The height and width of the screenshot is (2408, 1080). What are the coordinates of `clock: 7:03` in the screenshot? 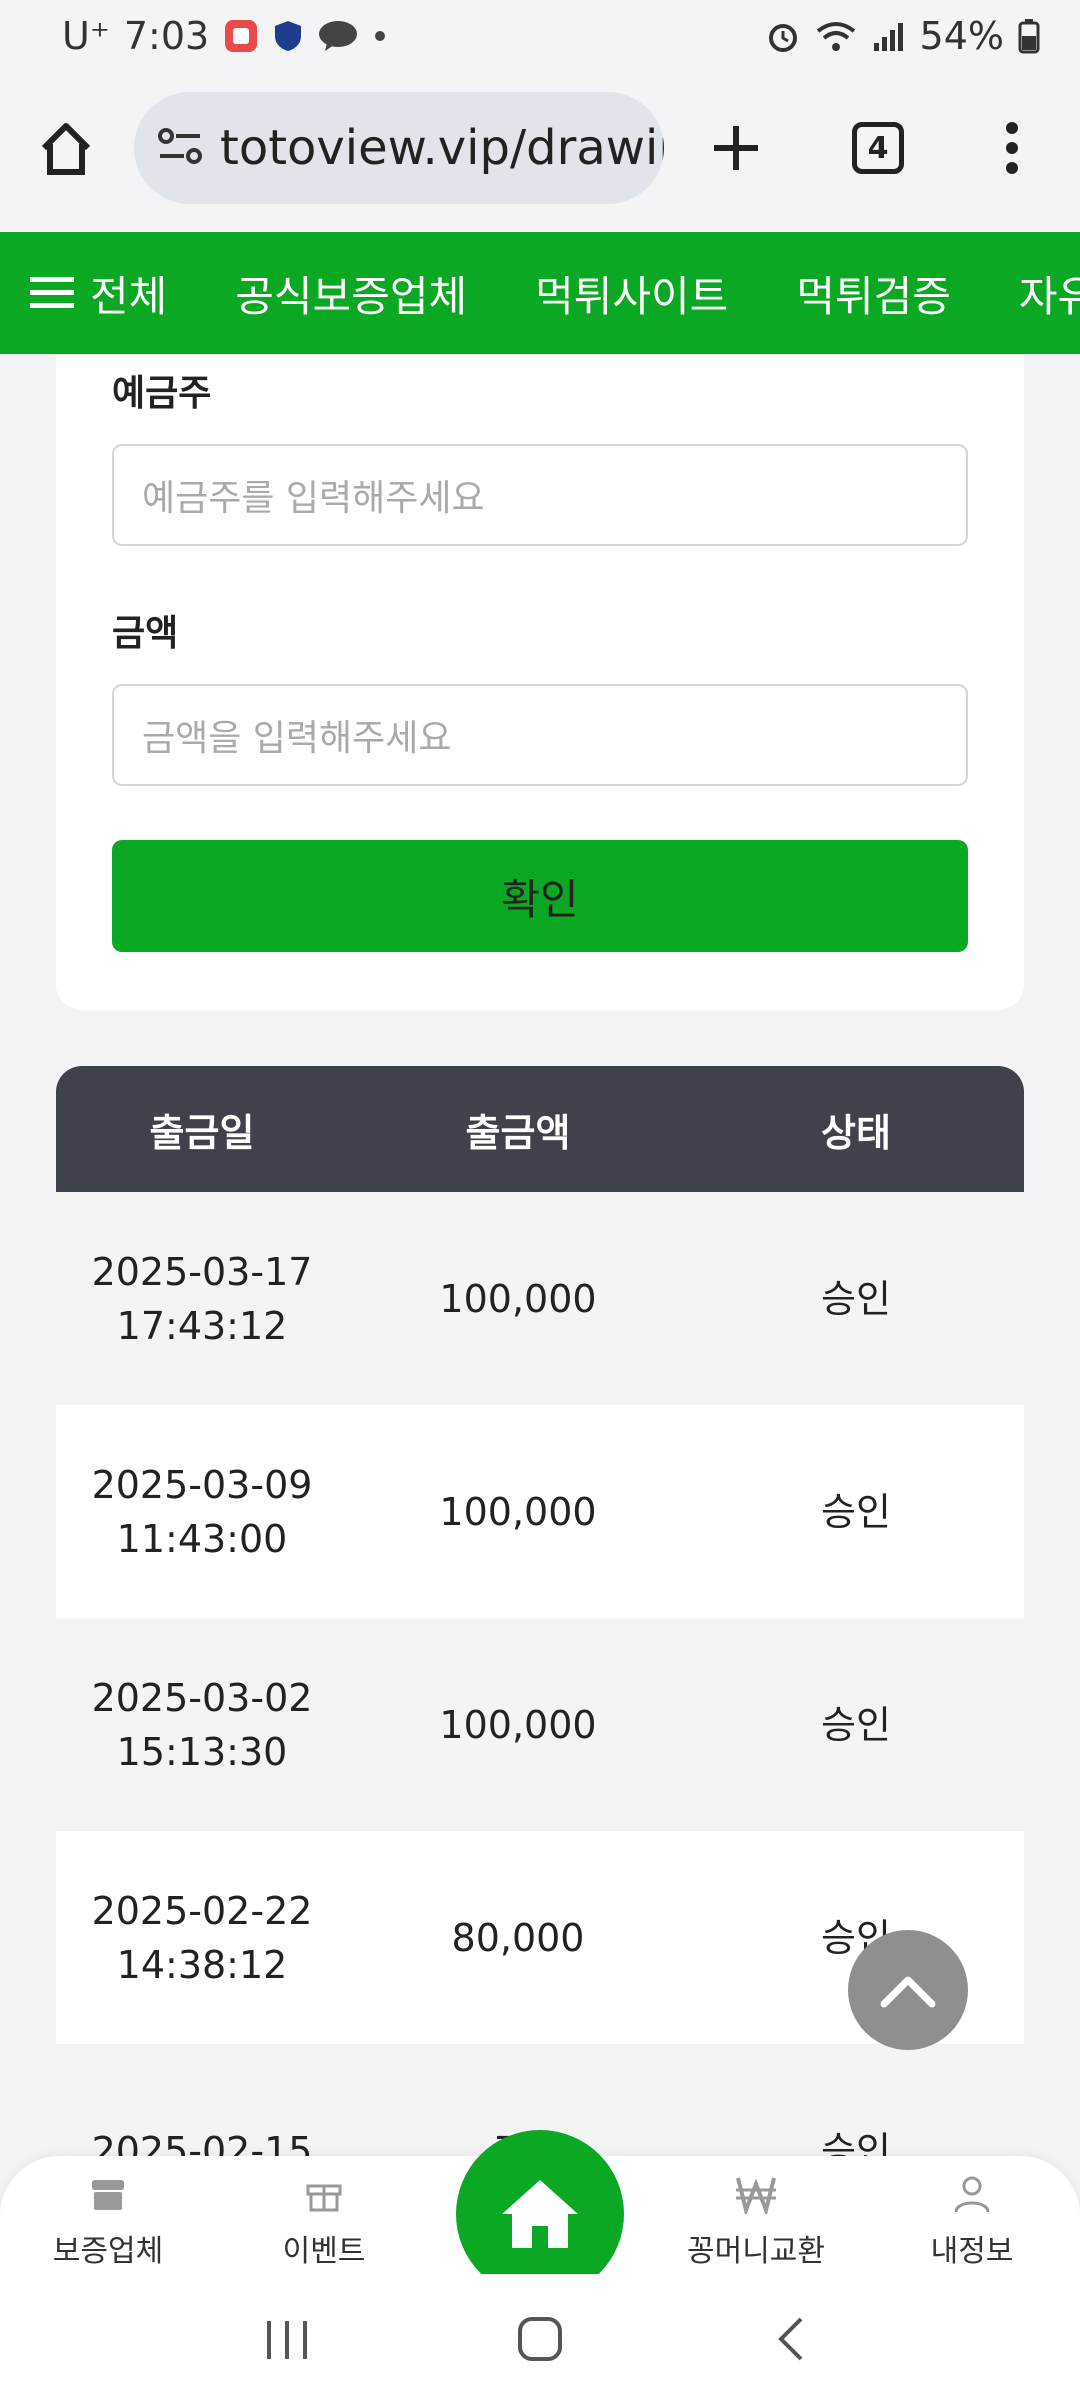 It's located at (166, 36).